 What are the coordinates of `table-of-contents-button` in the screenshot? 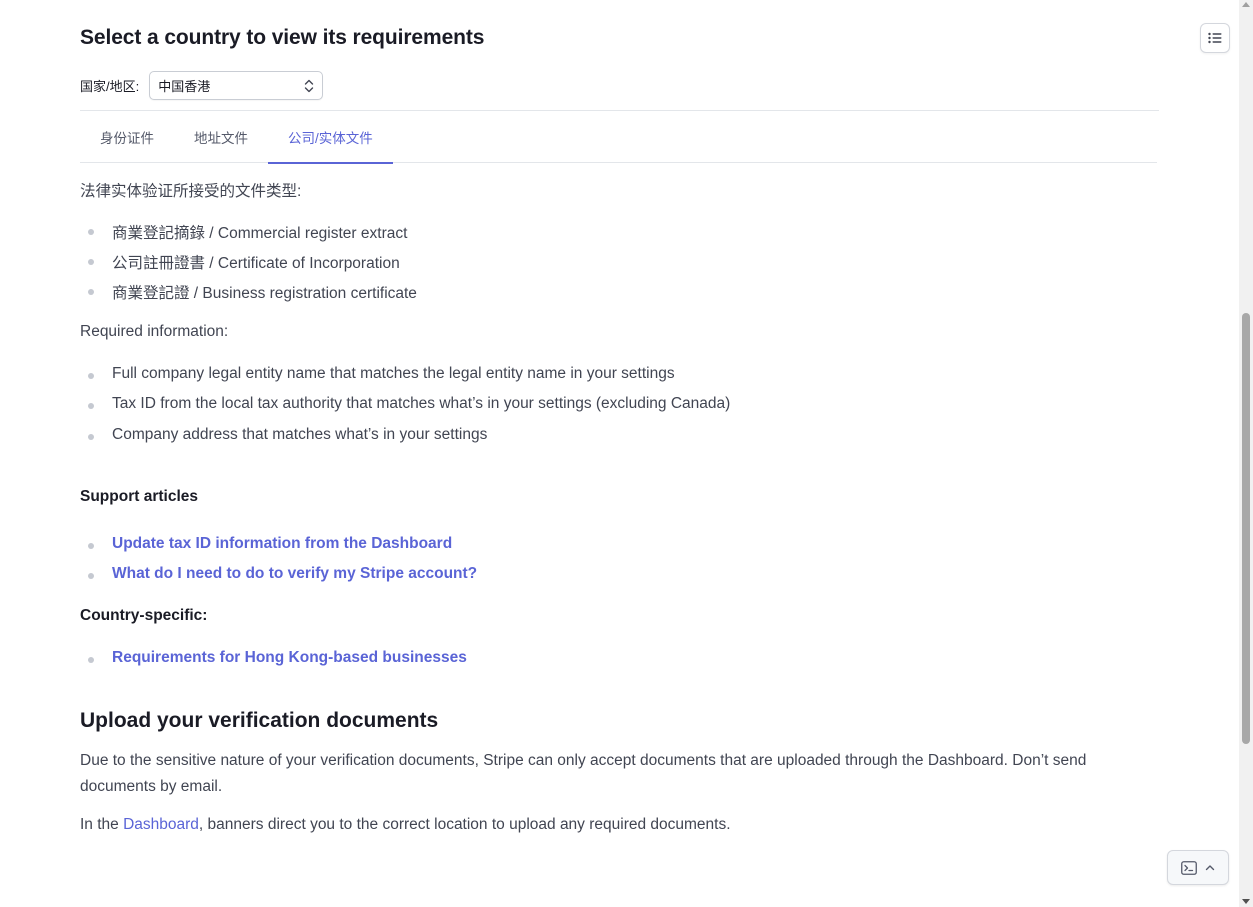 It's located at (1215, 38).